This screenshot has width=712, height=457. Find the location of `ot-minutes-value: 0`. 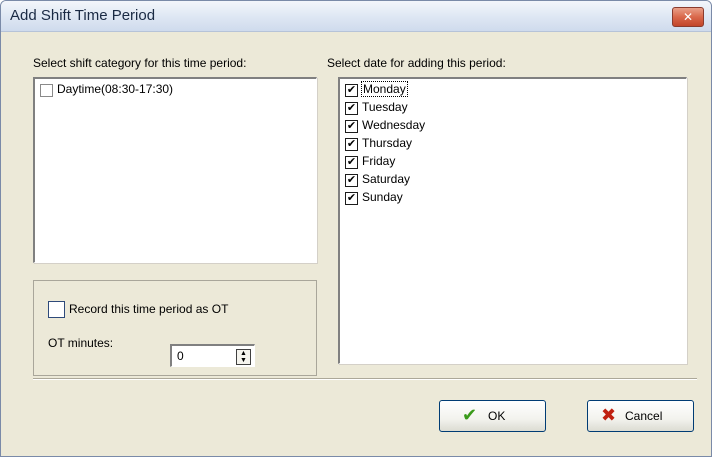

ot-minutes-value: 0 is located at coordinates (180, 356).